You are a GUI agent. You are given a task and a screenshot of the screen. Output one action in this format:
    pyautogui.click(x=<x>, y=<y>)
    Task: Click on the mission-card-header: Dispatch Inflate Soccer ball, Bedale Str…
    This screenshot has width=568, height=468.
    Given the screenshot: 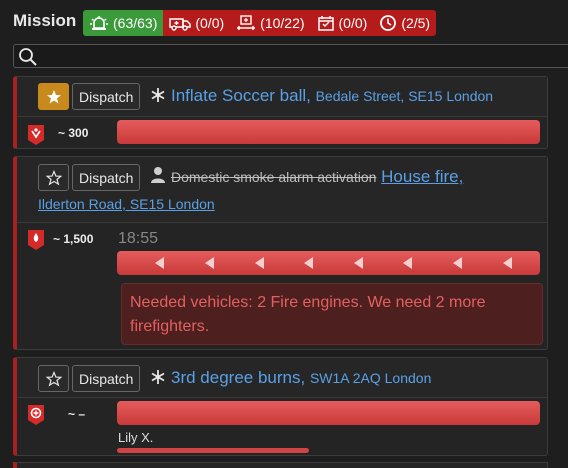 What is the action you would take?
    pyautogui.click(x=282, y=97)
    